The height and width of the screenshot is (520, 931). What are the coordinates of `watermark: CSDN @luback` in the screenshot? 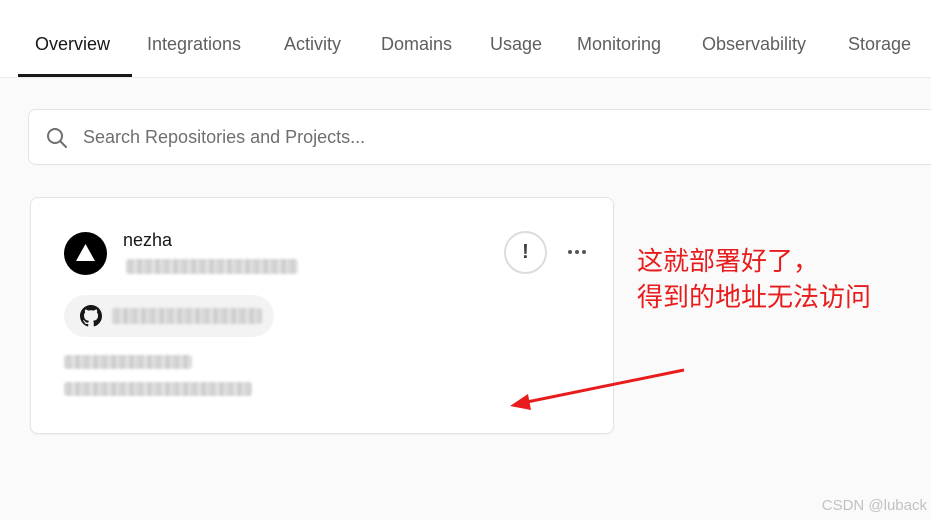 It's located at (874, 505).